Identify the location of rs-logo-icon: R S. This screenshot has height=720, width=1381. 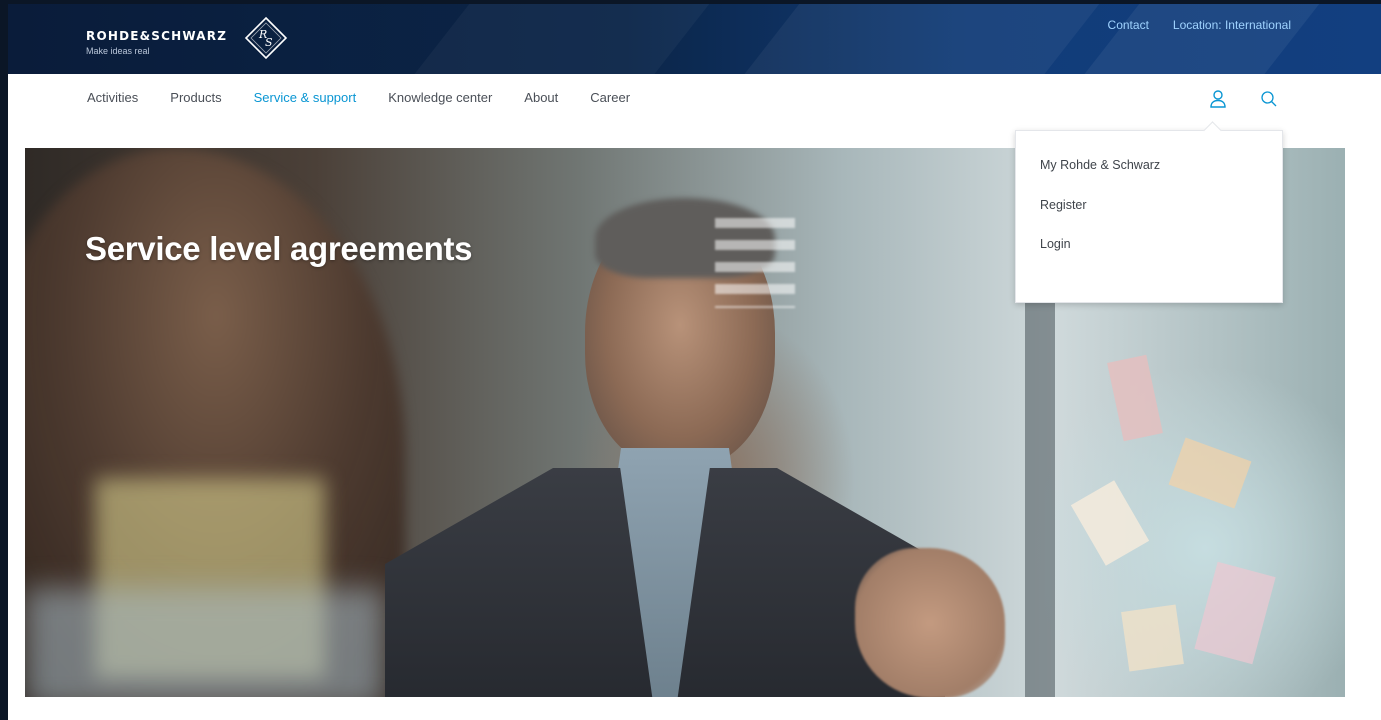
(266, 38).